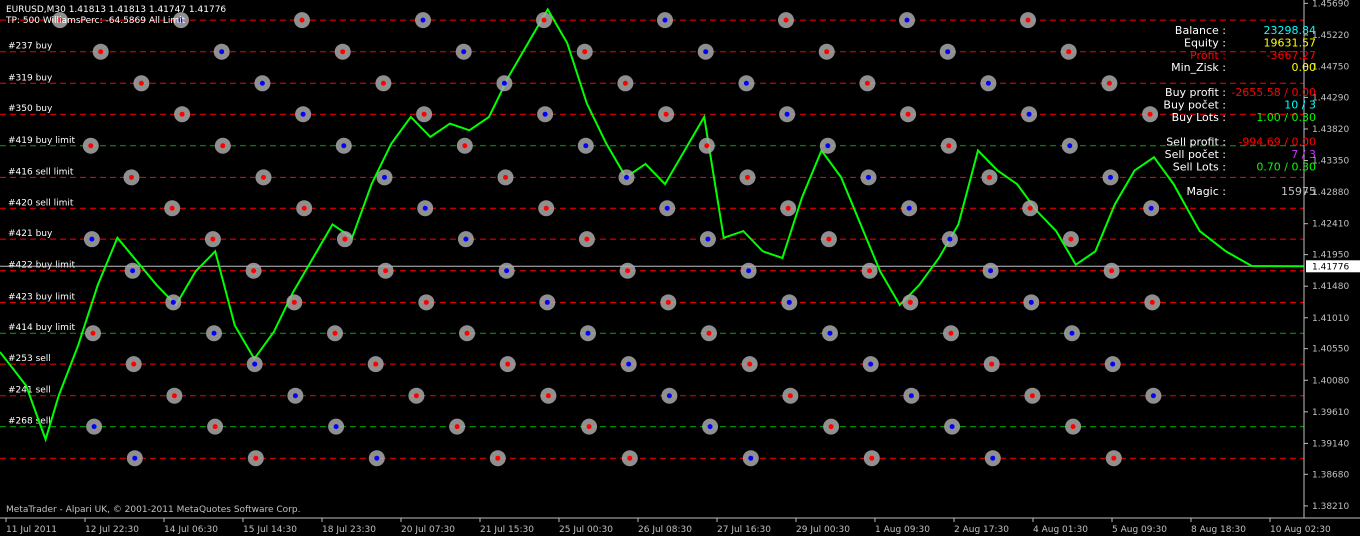 This screenshot has height=536, width=1360. What do you see at coordinates (1206, 191) in the screenshot?
I see `panel-label: Magic :` at bounding box center [1206, 191].